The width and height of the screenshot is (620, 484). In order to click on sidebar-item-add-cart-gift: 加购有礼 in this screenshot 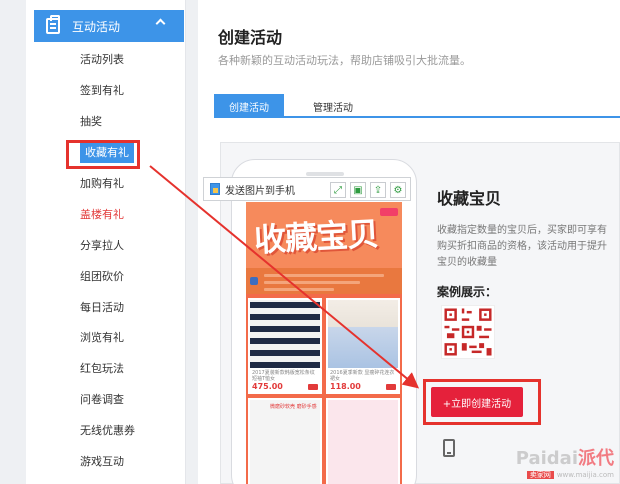, I will do `click(106, 183)`.